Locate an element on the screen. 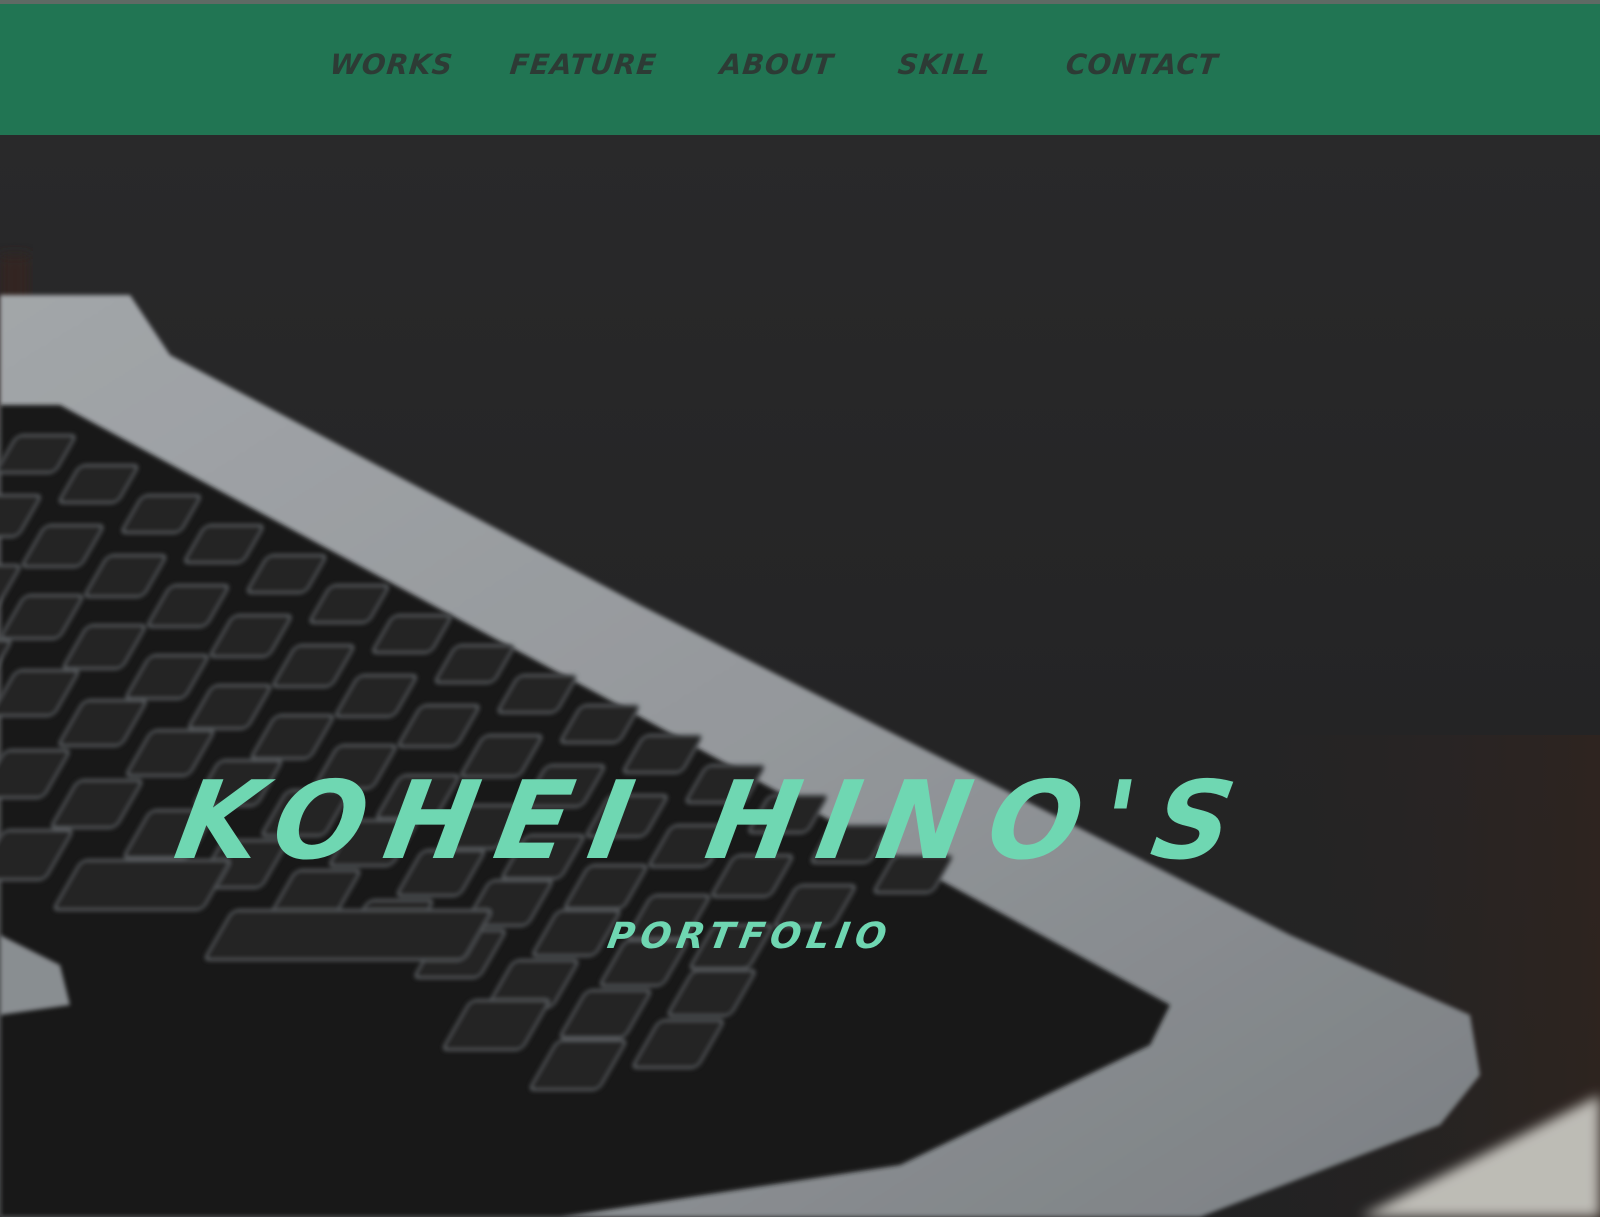  nav-item-feature: FEATURE is located at coordinates (583, 64).